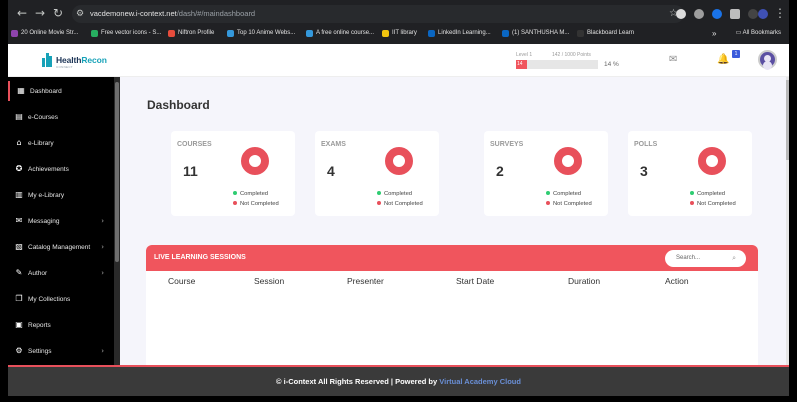  Describe the element at coordinates (269, 281) in the screenshot. I see `column-header-session: Session` at that location.